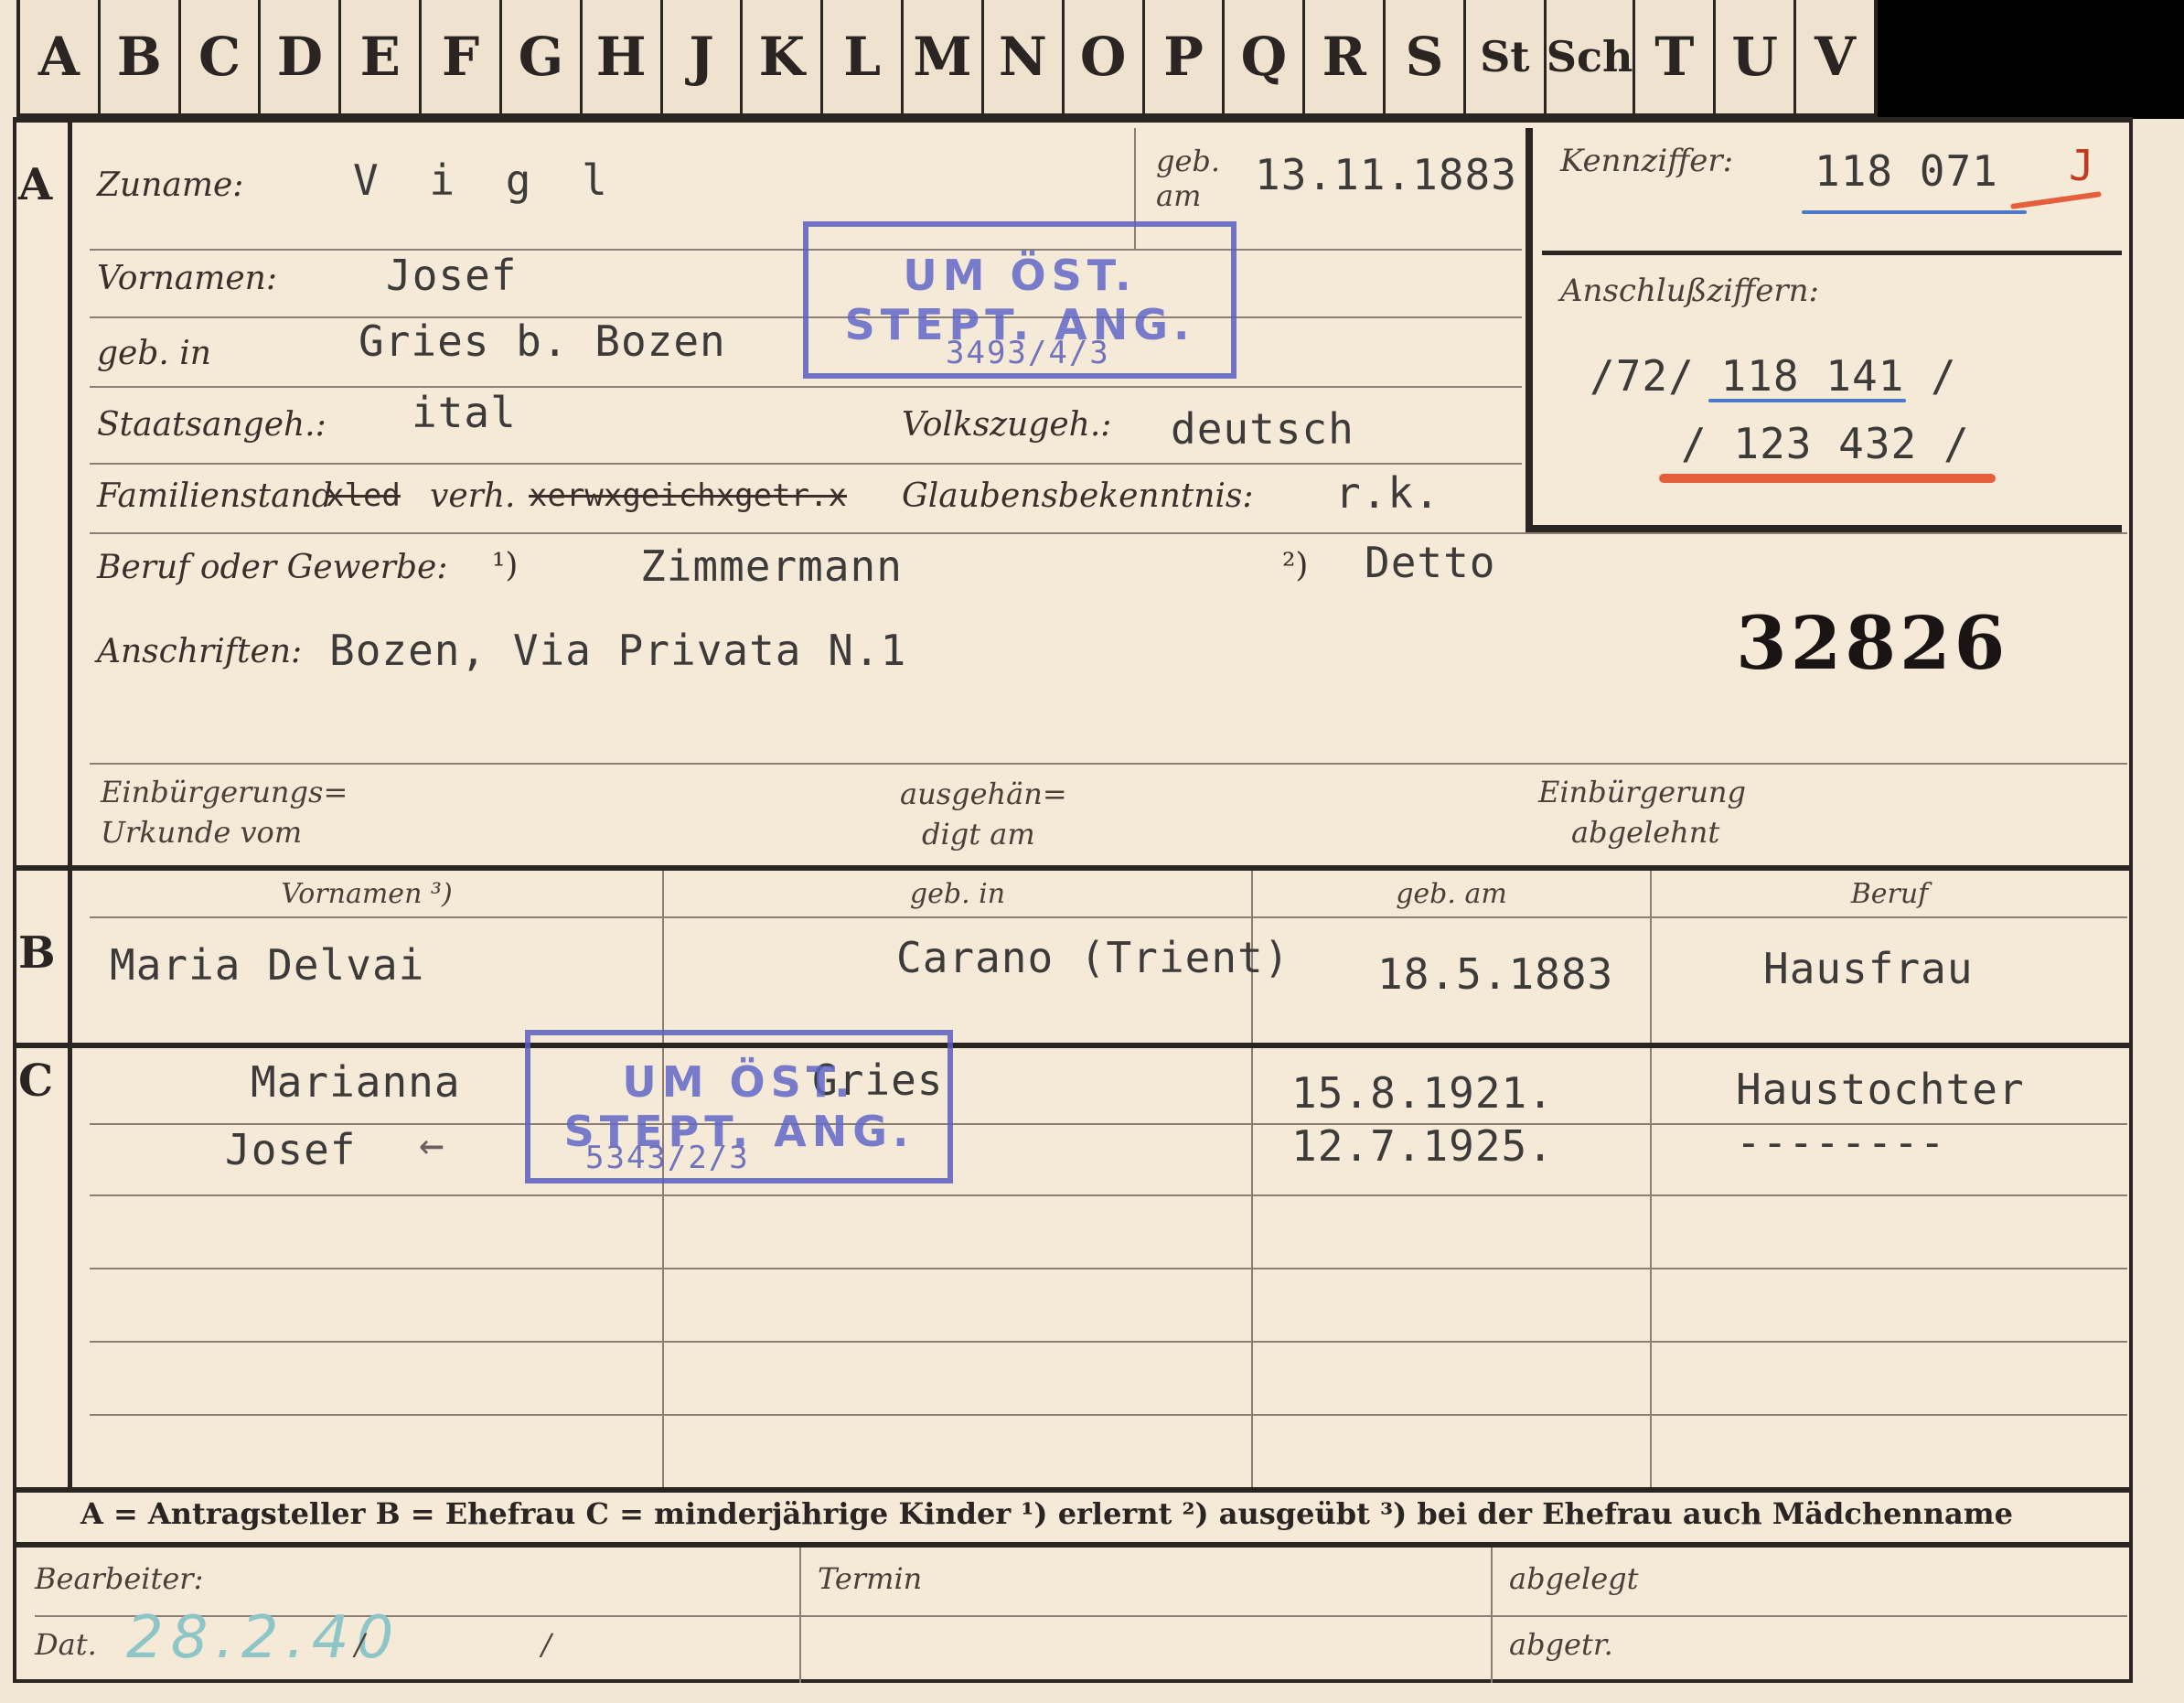 This screenshot has width=2184, height=1703. I want to click on section-divider-line, so click(70, 805).